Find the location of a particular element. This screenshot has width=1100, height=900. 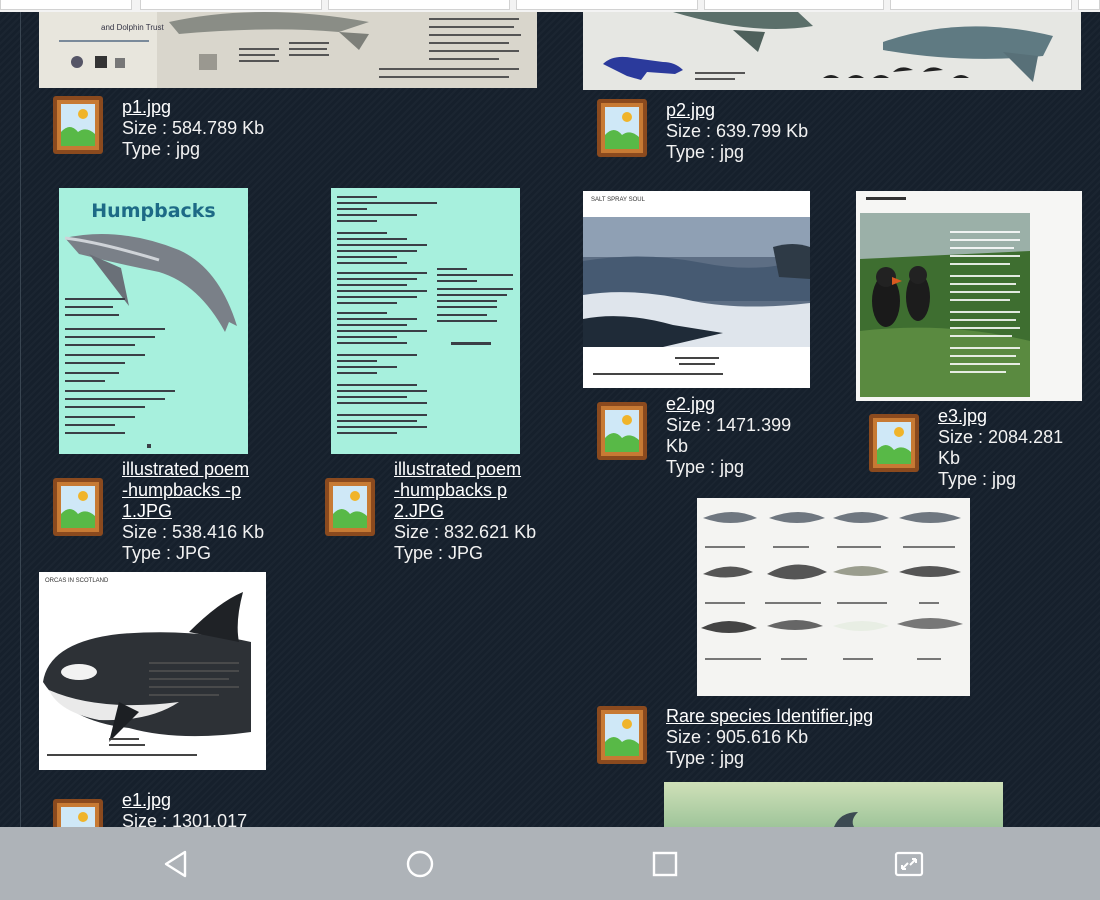

home-button is located at coordinates (420, 863).